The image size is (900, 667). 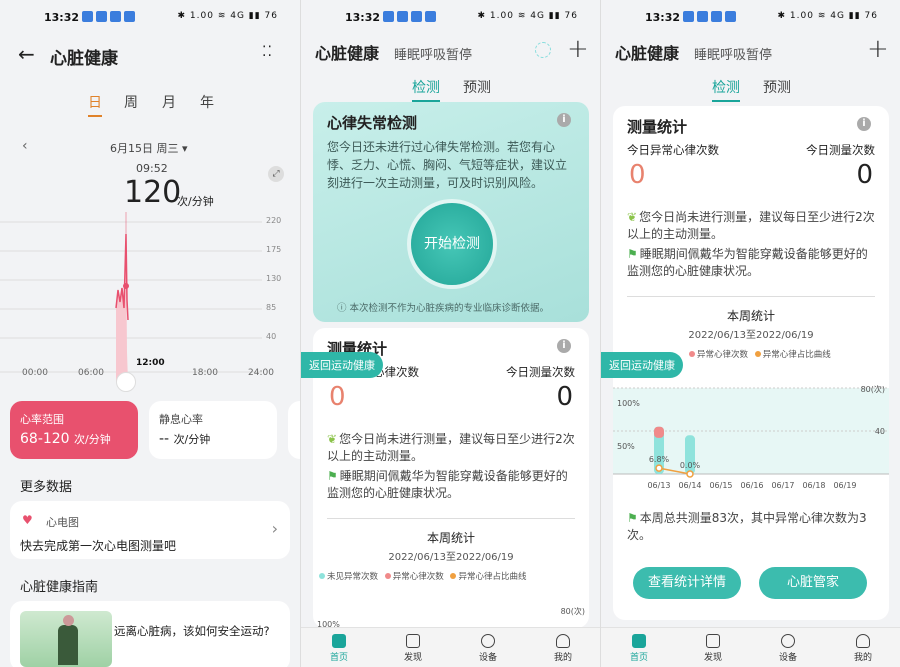 What do you see at coordinates (95, 104) in the screenshot?
I see `period-tab-day: 日` at bounding box center [95, 104].